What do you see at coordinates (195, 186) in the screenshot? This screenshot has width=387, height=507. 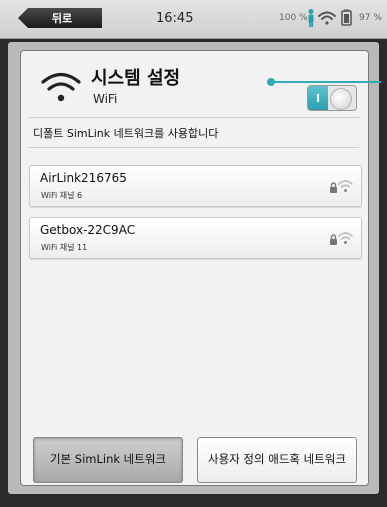 I see `list-item-network: AirLink216765 WiFi 채널 6` at bounding box center [195, 186].